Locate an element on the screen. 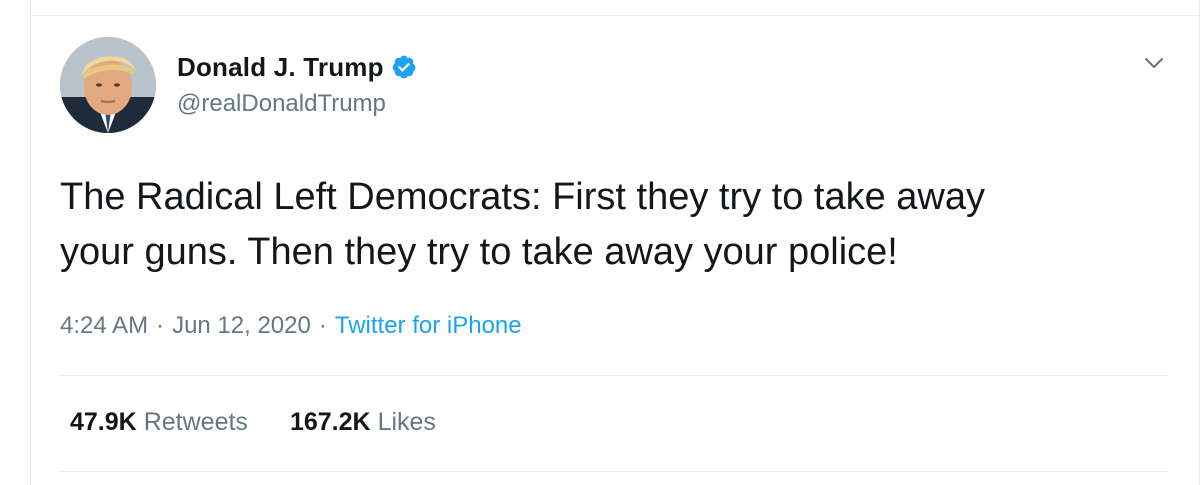 The image size is (1200, 485). timeline-border-top is located at coordinates (615, 15).